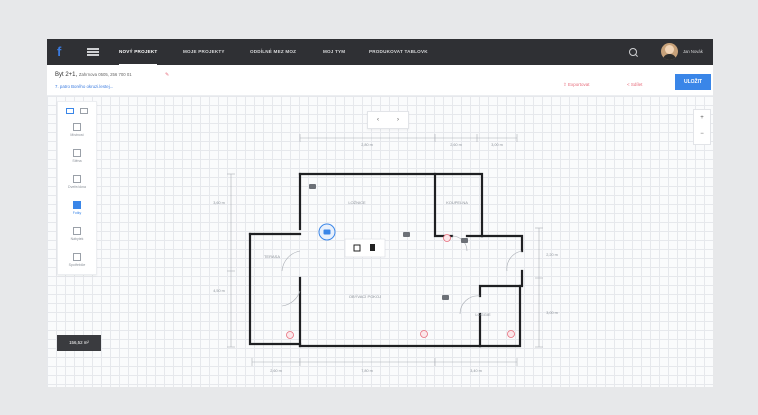  I want to click on tool-doors: Dveře/okna, so click(77, 185).